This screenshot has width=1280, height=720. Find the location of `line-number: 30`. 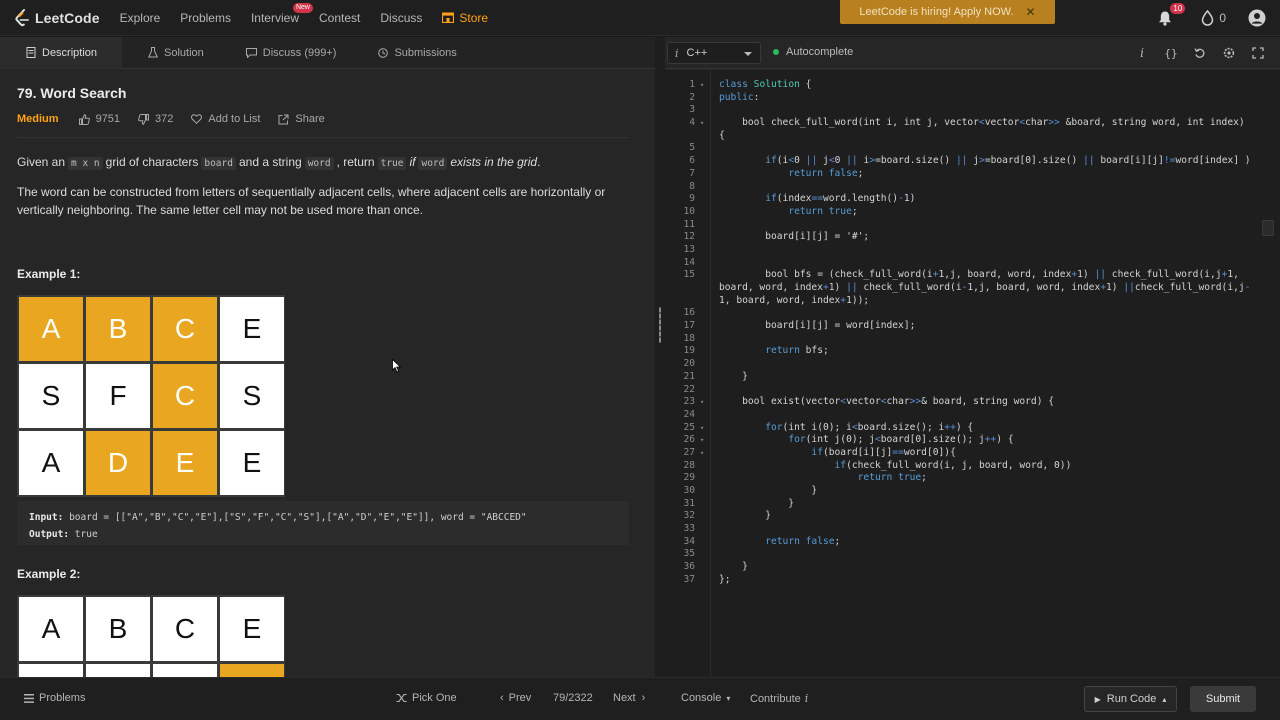

line-number: 30 is located at coordinates (689, 490).